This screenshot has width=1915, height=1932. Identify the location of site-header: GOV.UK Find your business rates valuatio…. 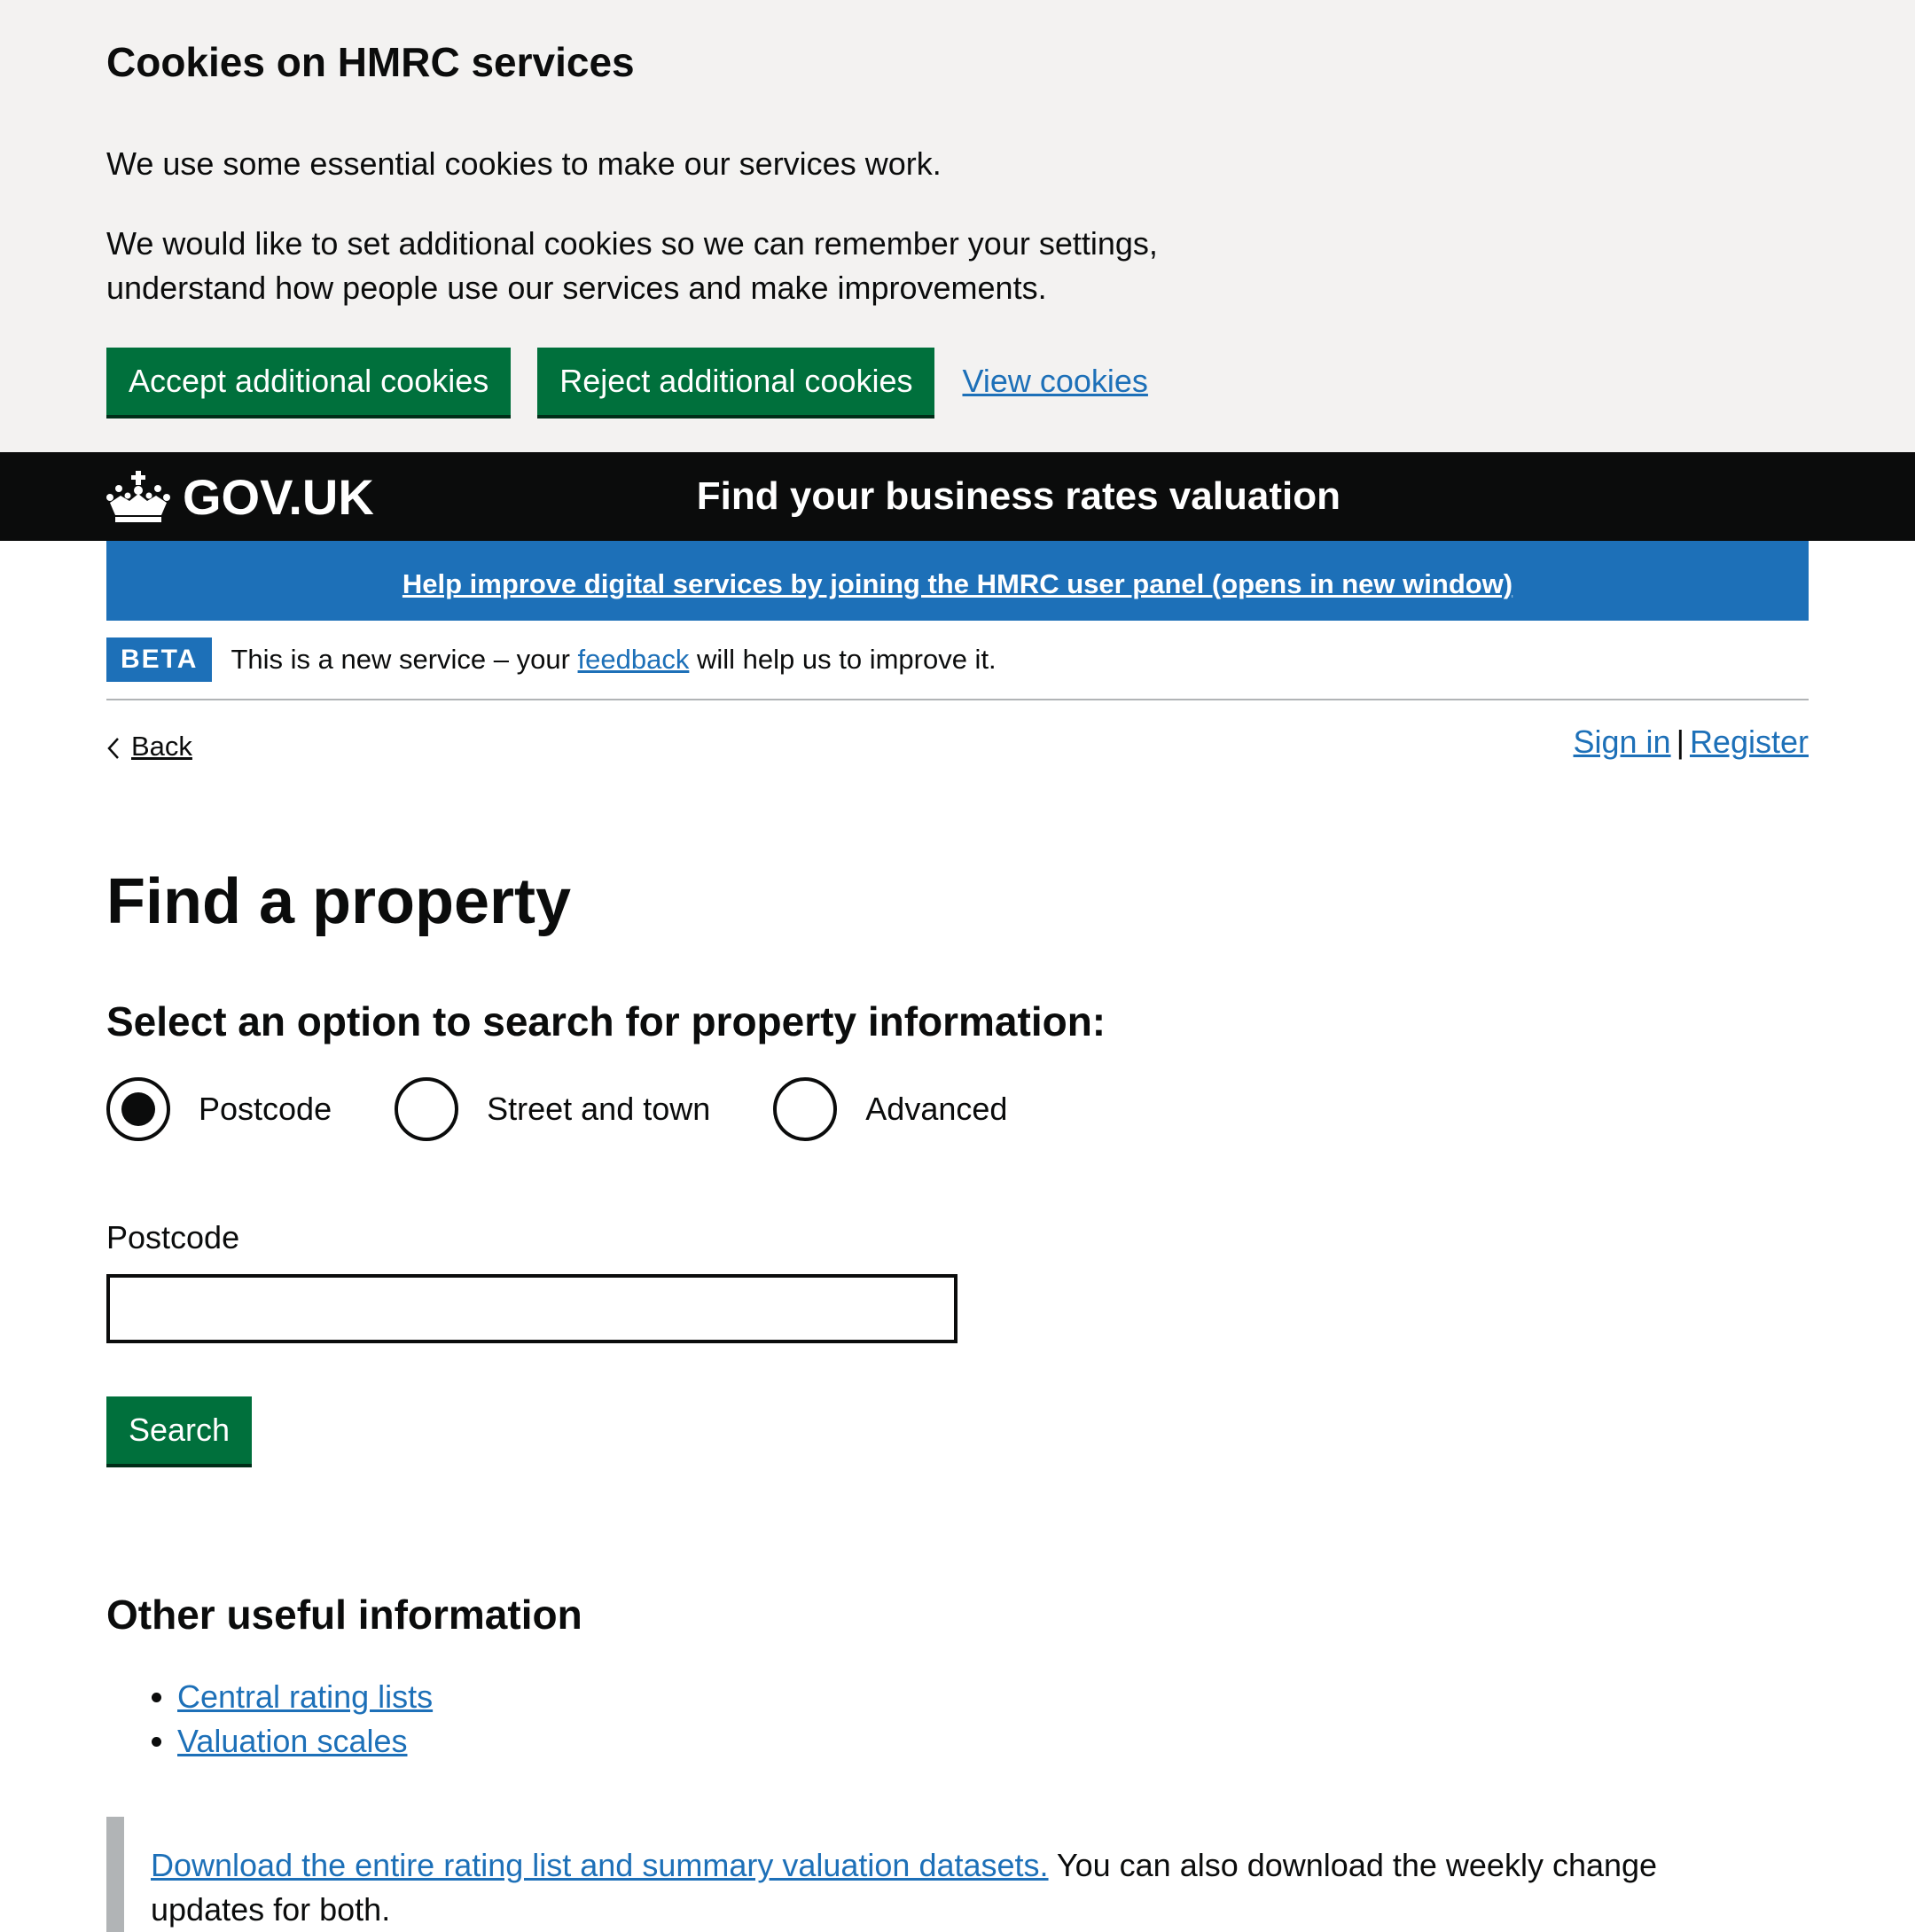
(957, 496).